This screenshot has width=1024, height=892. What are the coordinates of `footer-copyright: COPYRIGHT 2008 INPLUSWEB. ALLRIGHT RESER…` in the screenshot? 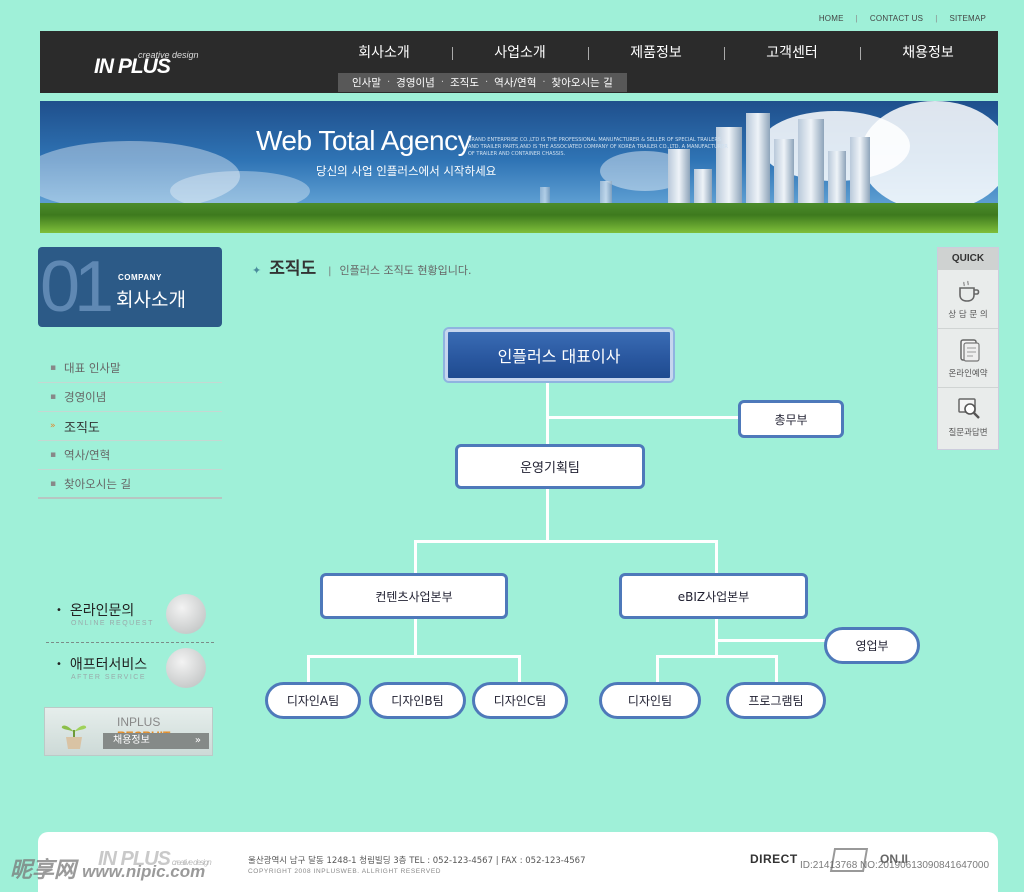 It's located at (345, 871).